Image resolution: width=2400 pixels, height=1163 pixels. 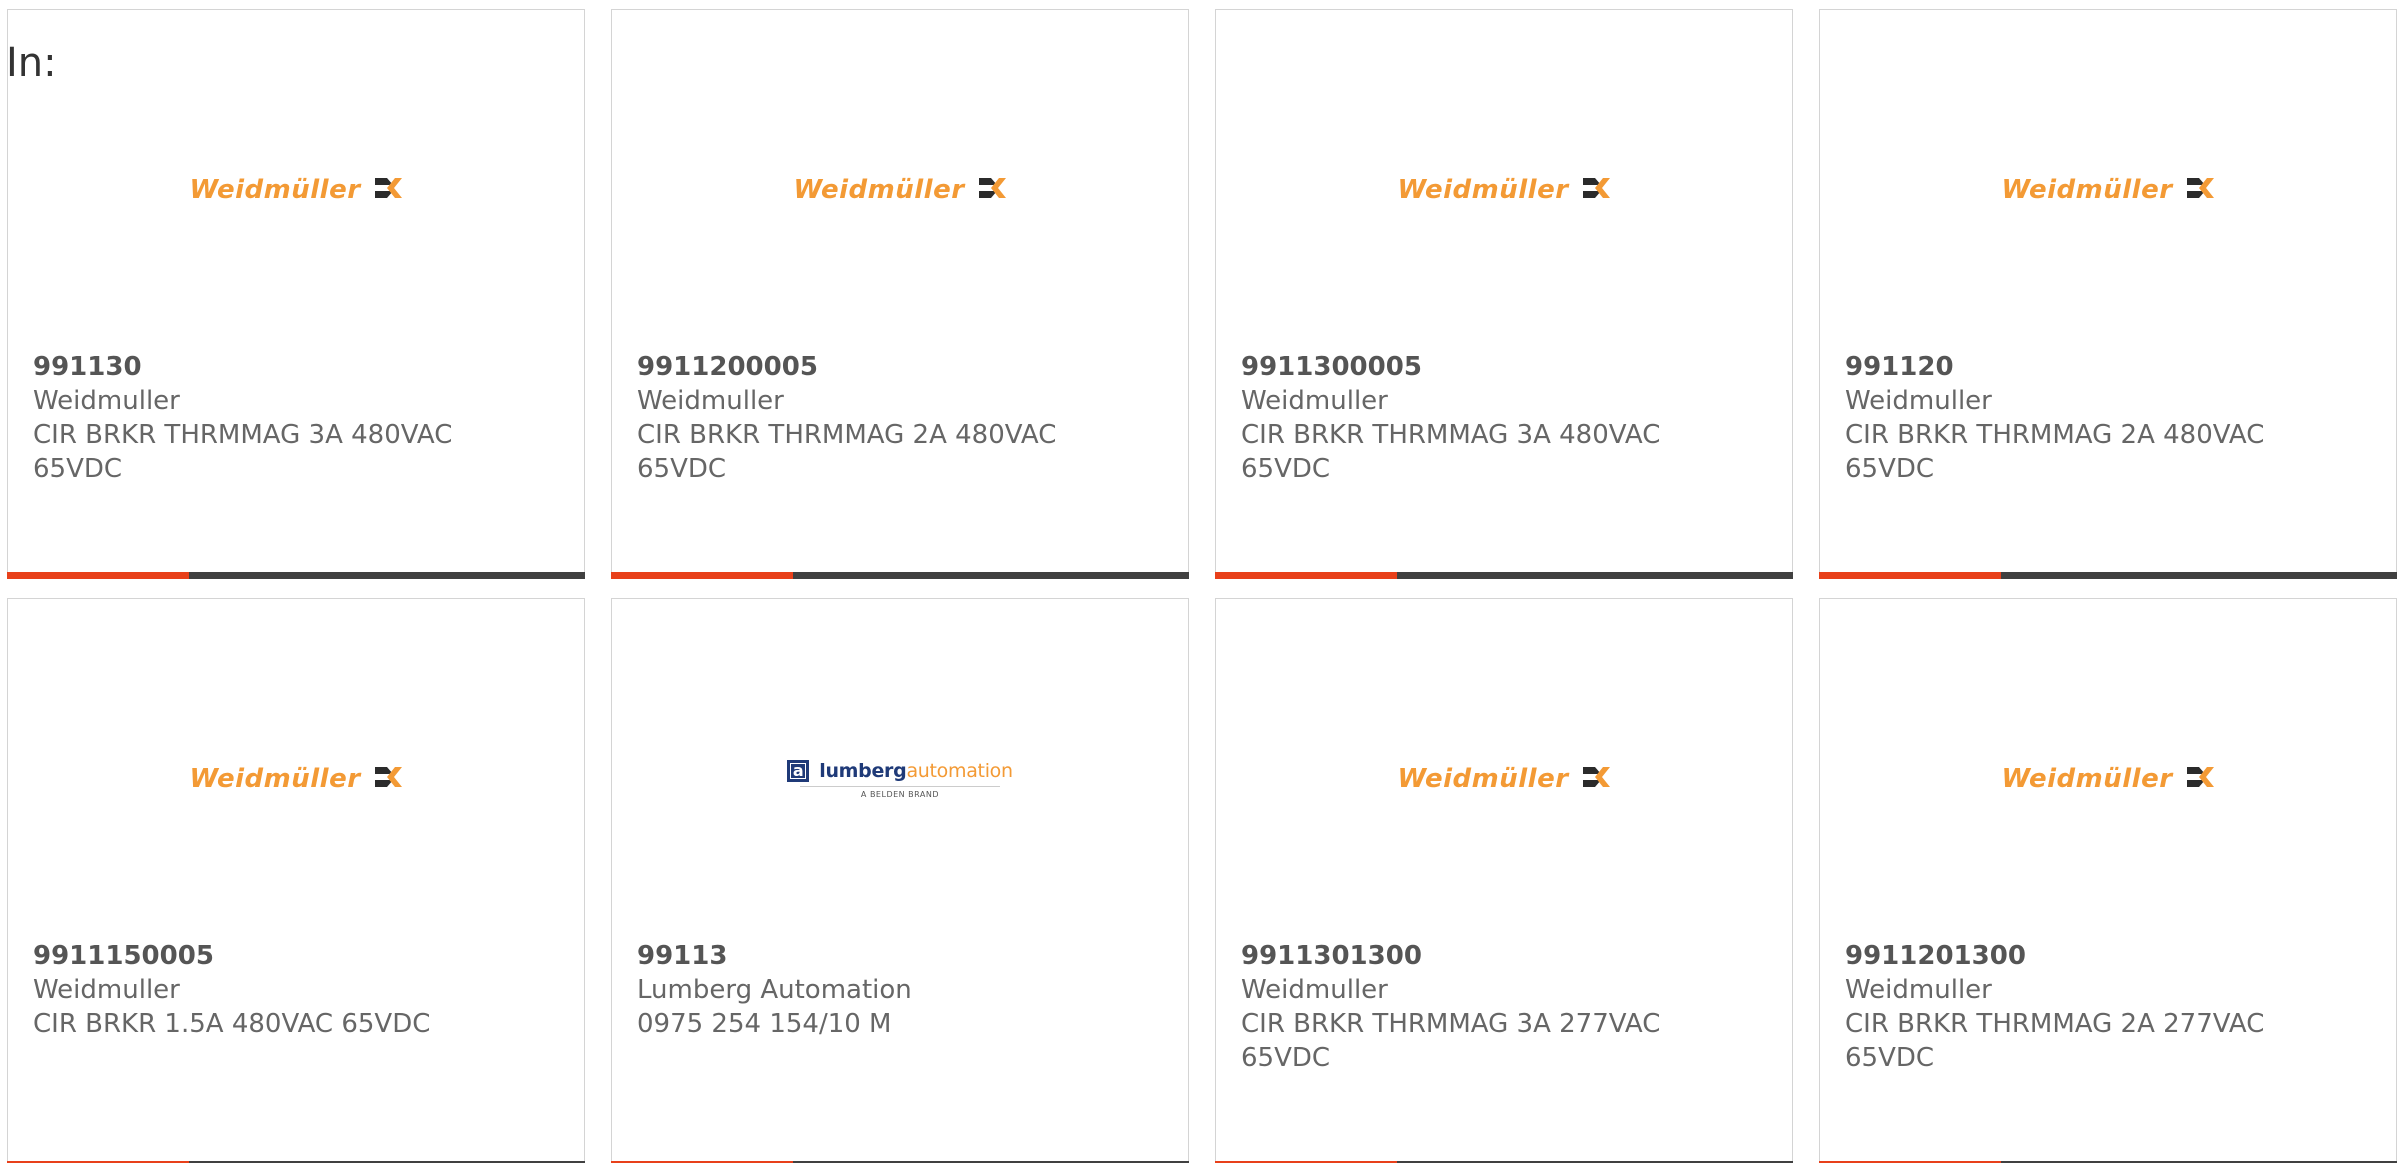 I want to click on part-number: 991130, so click(x=298, y=367).